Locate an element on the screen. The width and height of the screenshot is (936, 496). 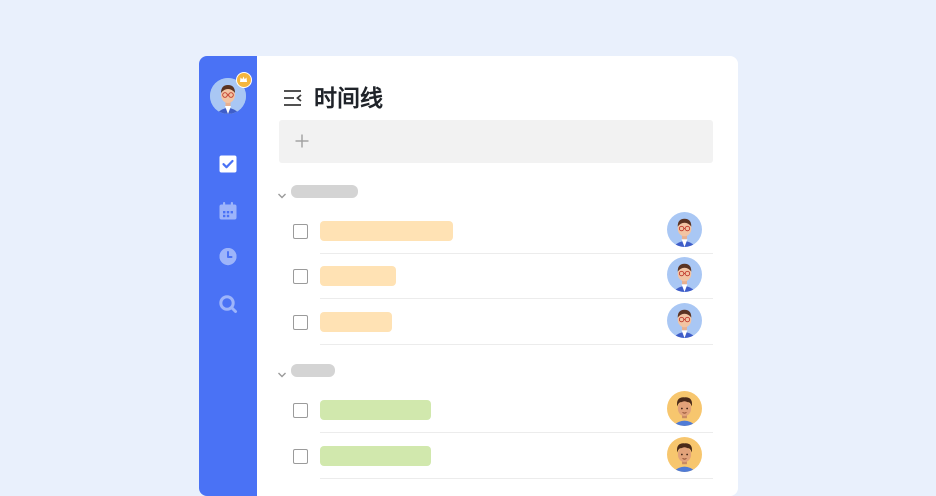
add-task-input is located at coordinates (496, 141).